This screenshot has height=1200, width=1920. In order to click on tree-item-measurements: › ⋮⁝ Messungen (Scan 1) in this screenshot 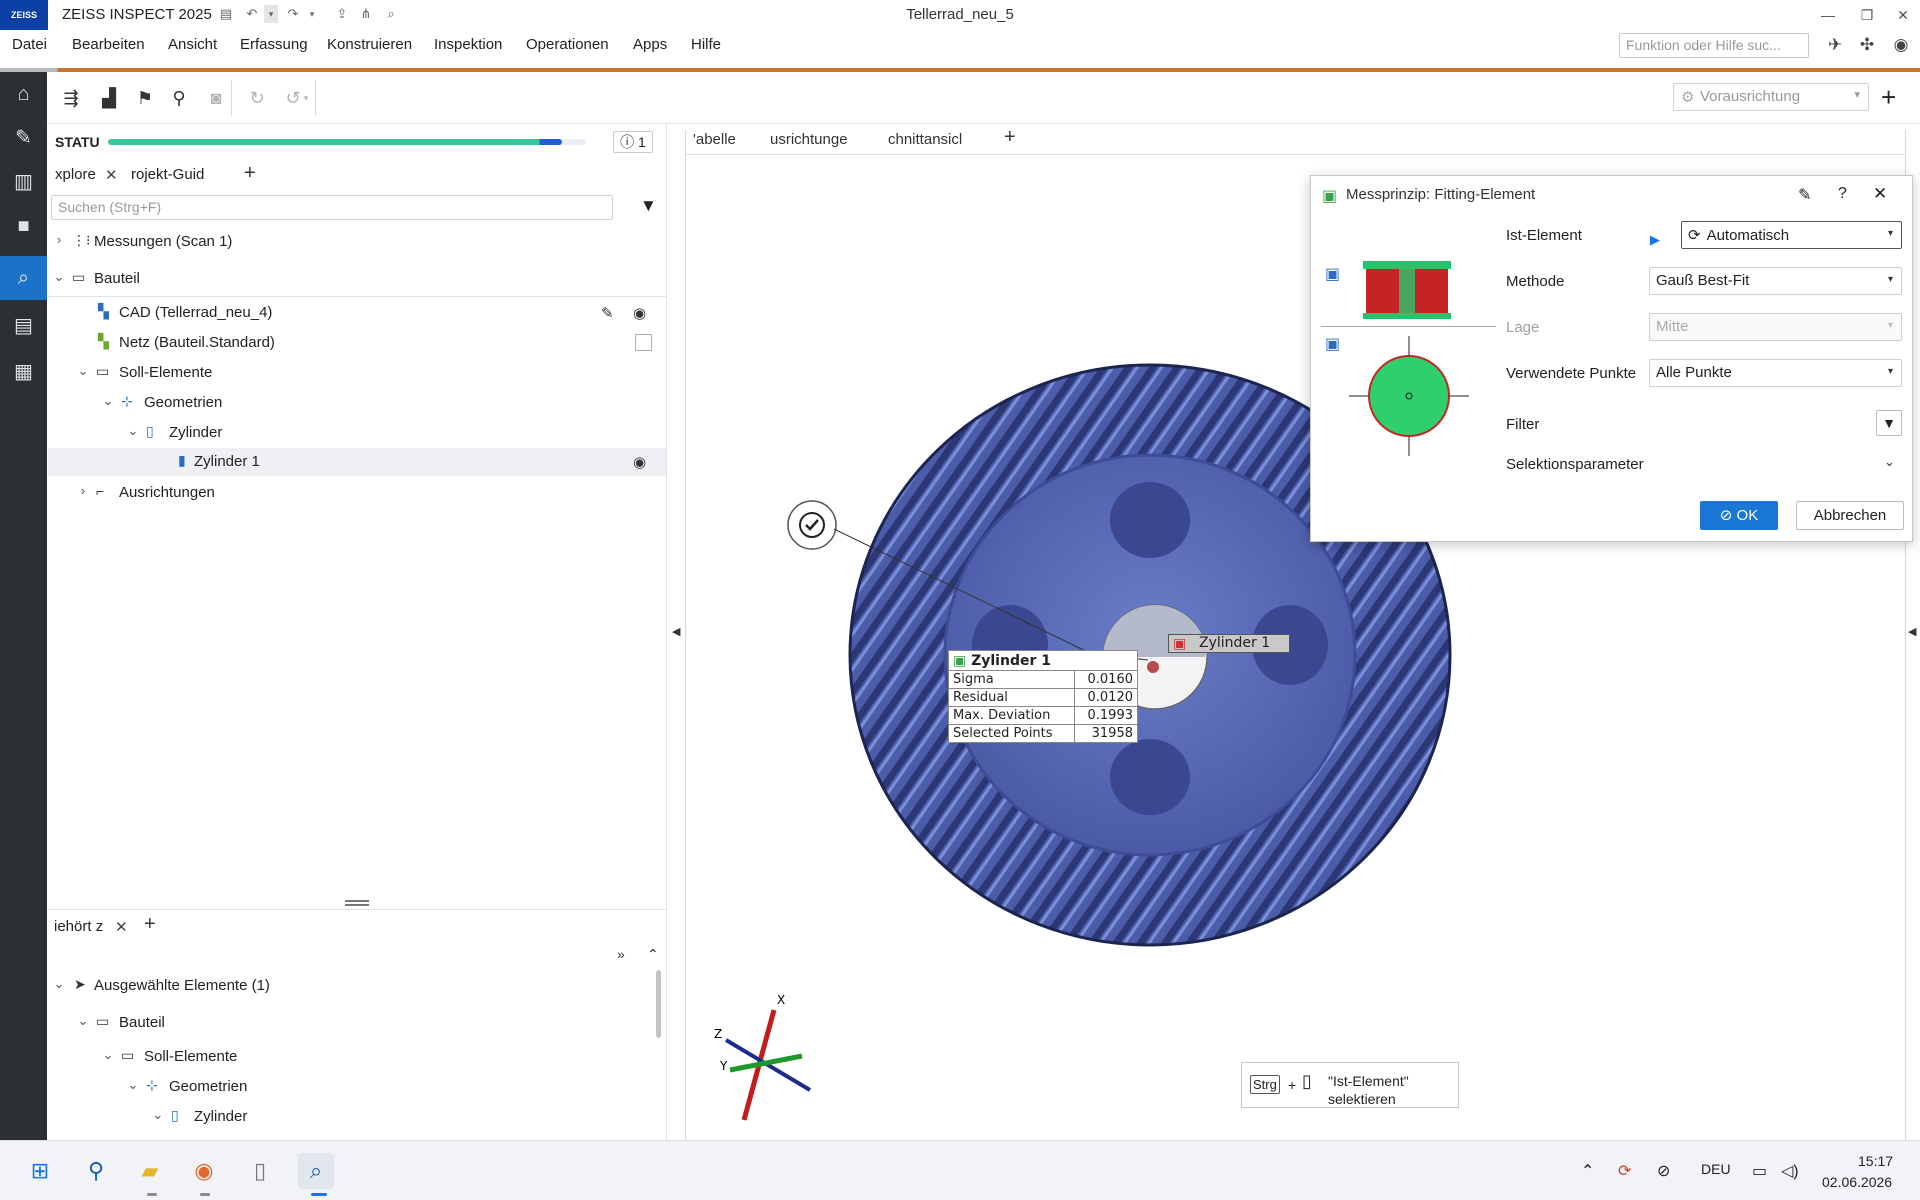, I will do `click(357, 242)`.